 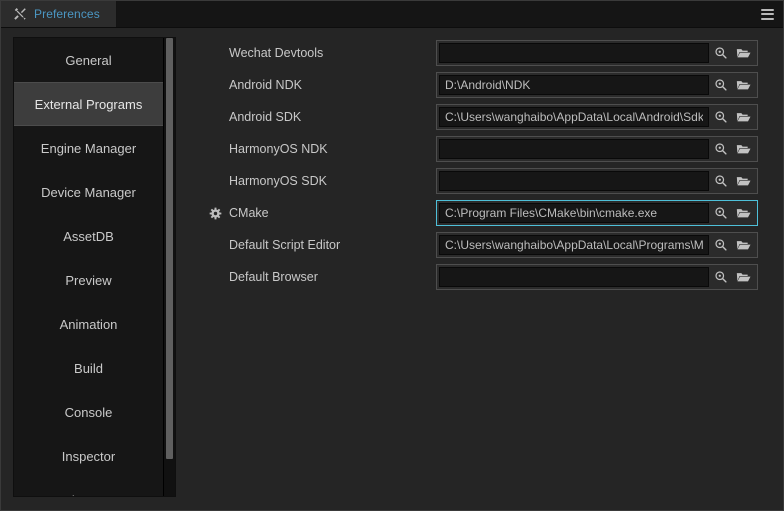 What do you see at coordinates (317, 117) in the screenshot?
I see `row-label-area: Android SDK` at bounding box center [317, 117].